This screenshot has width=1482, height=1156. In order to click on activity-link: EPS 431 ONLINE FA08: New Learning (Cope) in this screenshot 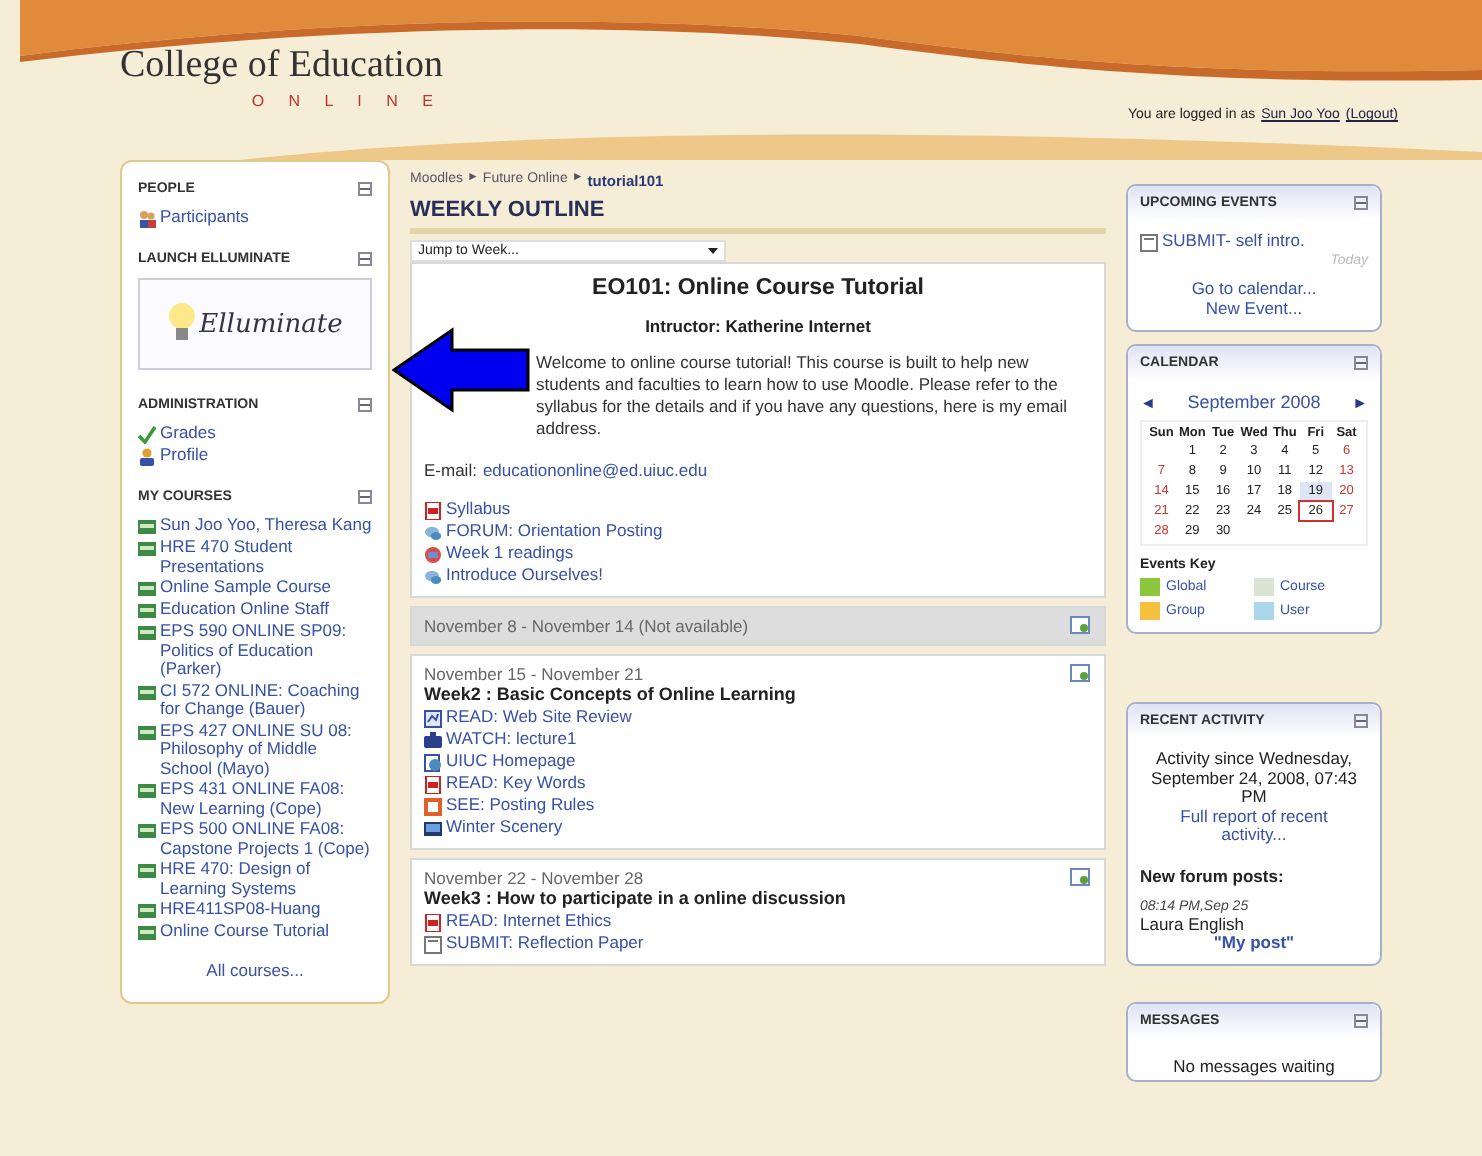, I will do `click(266, 799)`.